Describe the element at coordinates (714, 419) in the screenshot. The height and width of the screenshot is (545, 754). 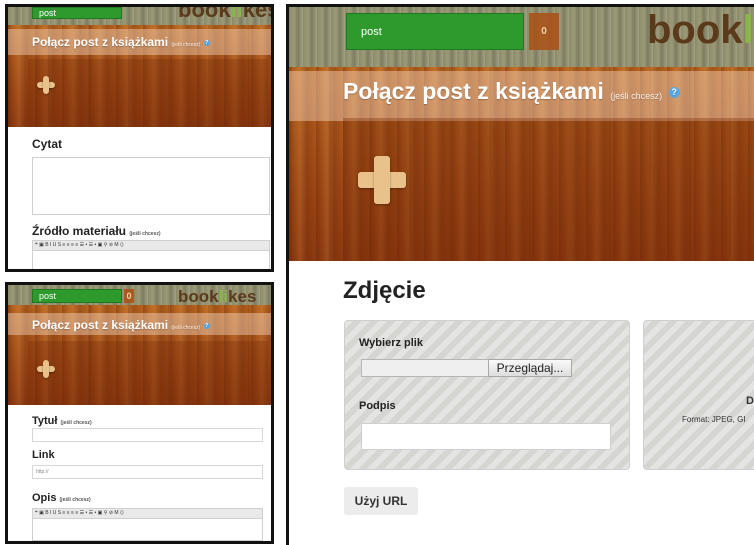
I see `format-info: Format: JPEG, GI` at that location.